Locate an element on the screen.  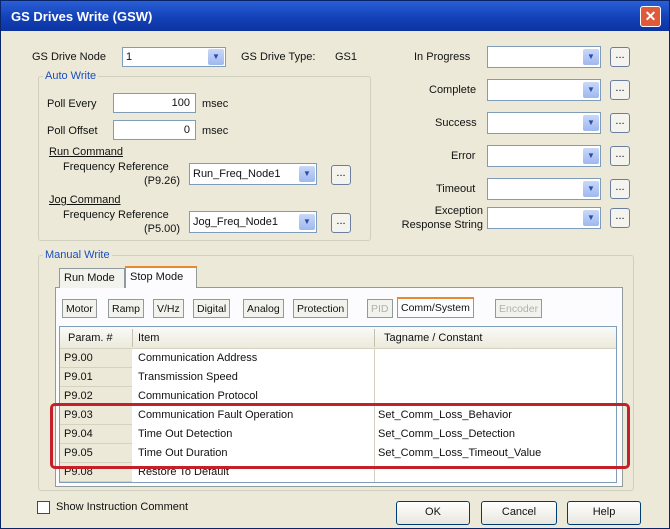
poll-every-value: 100 is located at coordinates (180, 103).